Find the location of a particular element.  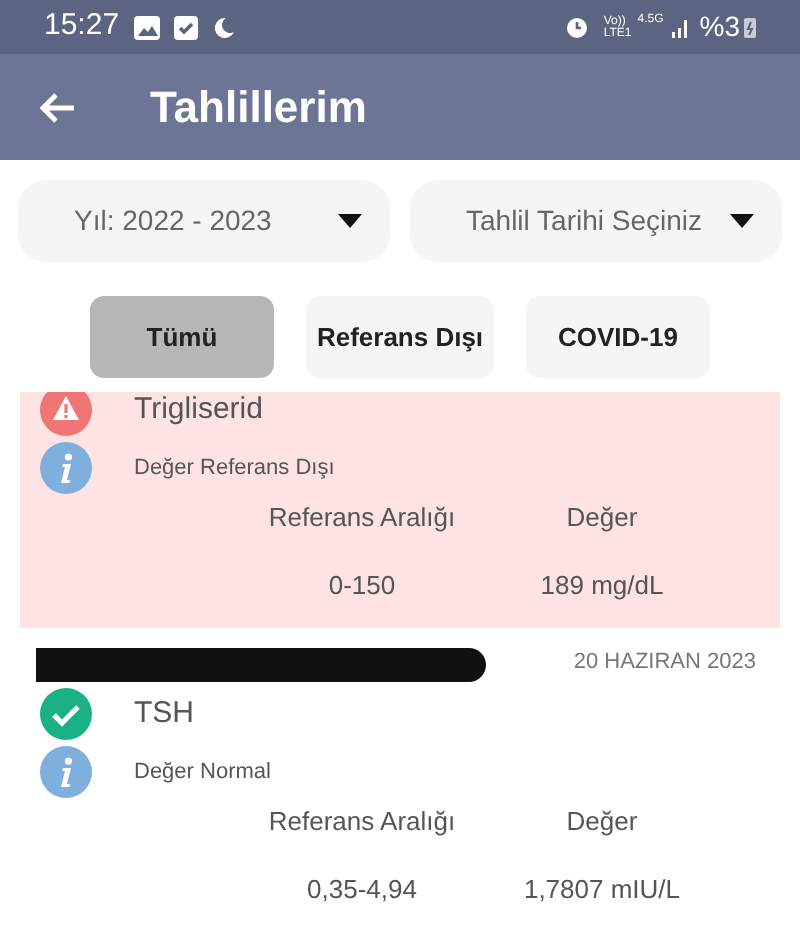

reference-range: 0,35-4,94 is located at coordinates (362, 889).